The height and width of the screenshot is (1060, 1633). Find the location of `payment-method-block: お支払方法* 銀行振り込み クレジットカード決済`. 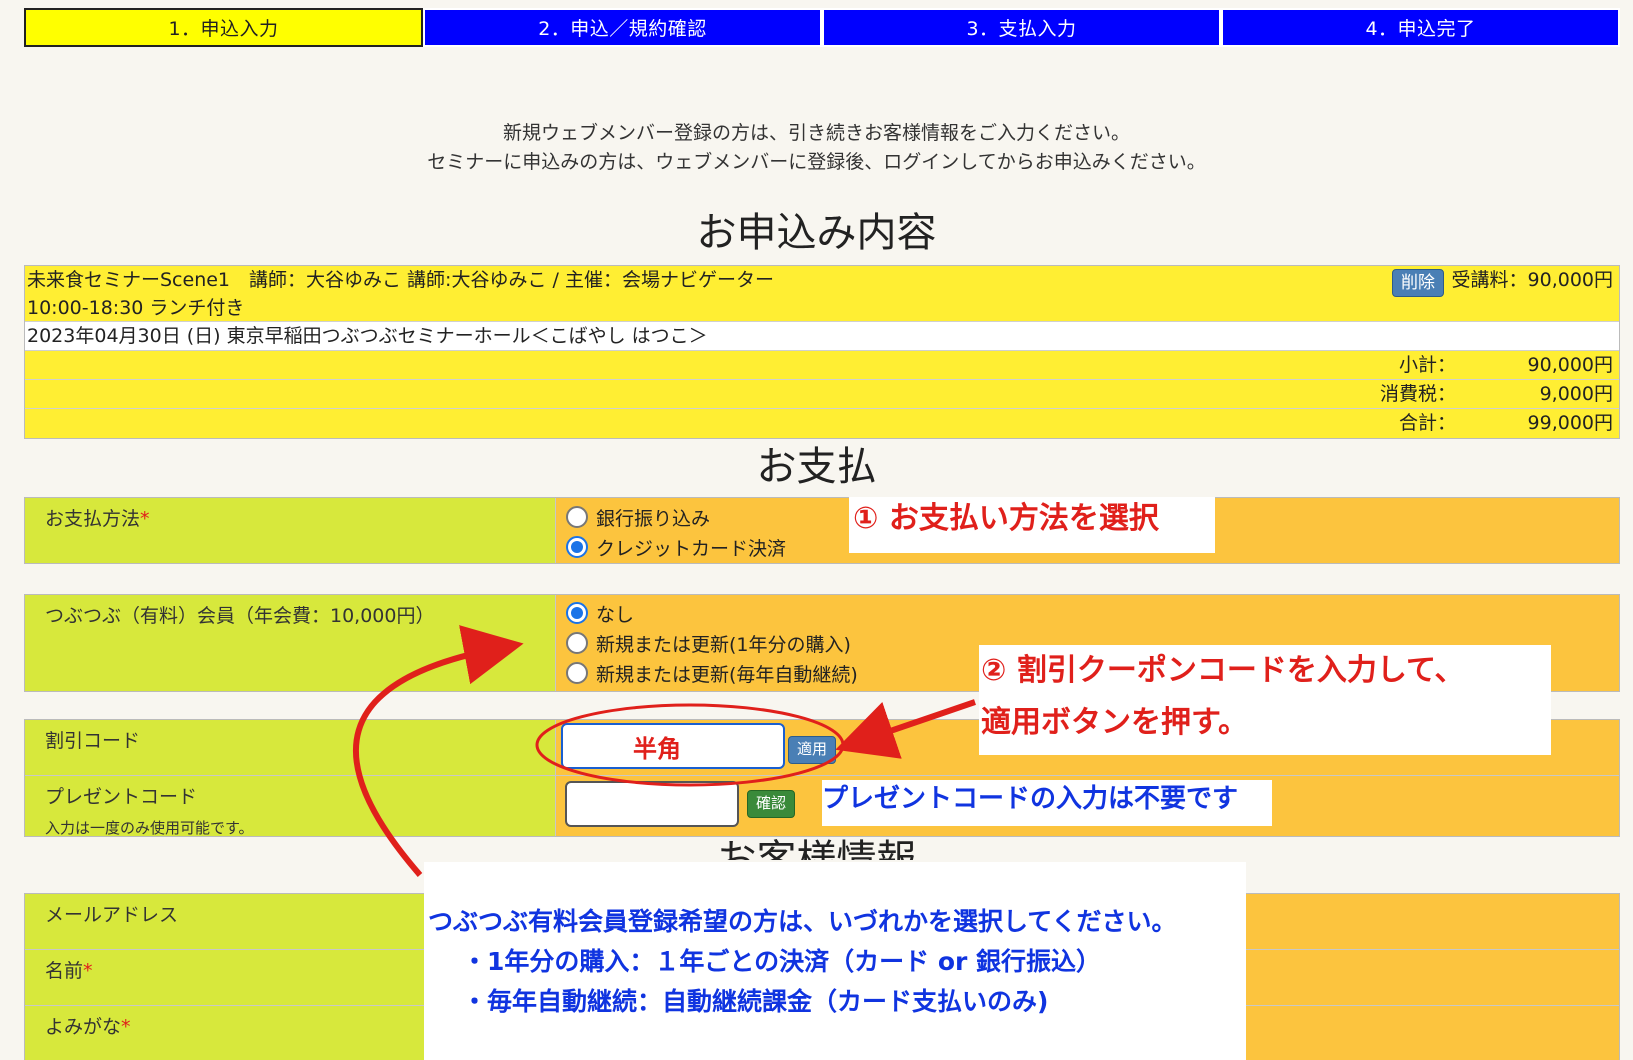

payment-method-block: お支払方法* 銀行振り込み クレジットカード決済 is located at coordinates (822, 530).